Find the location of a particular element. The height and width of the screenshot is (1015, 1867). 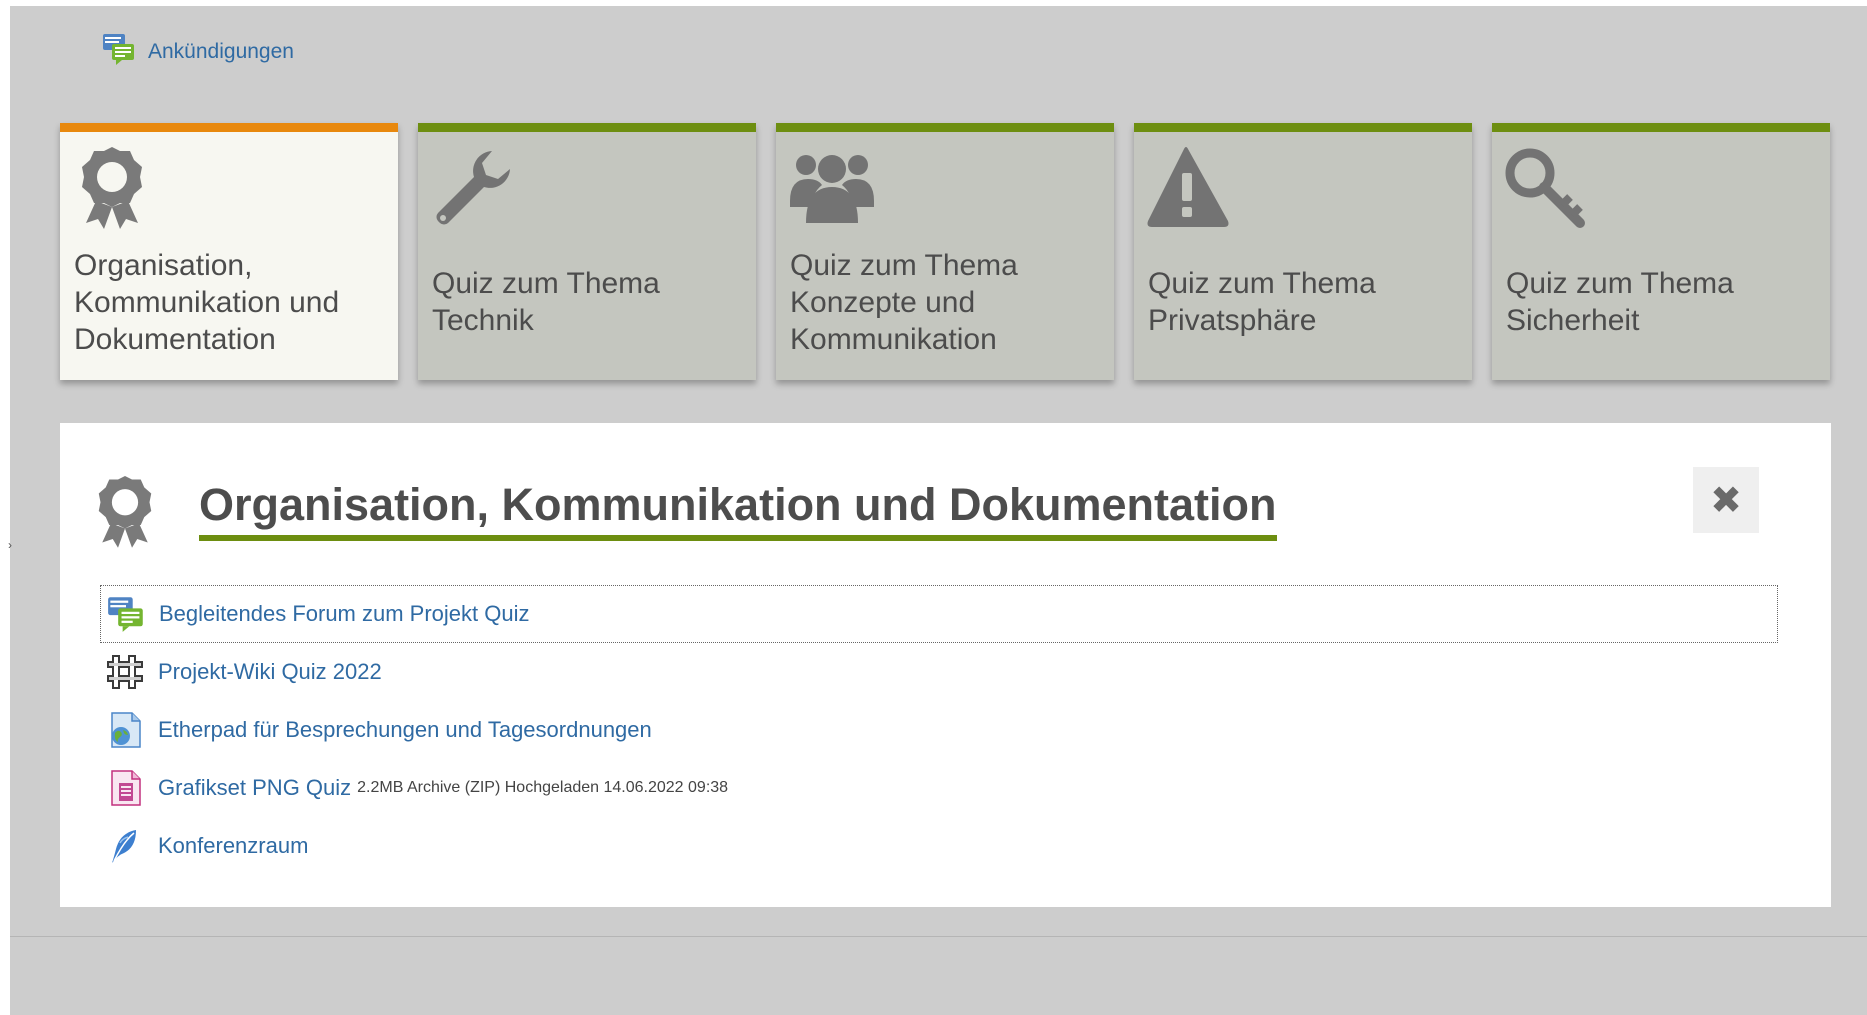

activity-link-konferenzraum: Konferenzraum is located at coordinates (233, 846).